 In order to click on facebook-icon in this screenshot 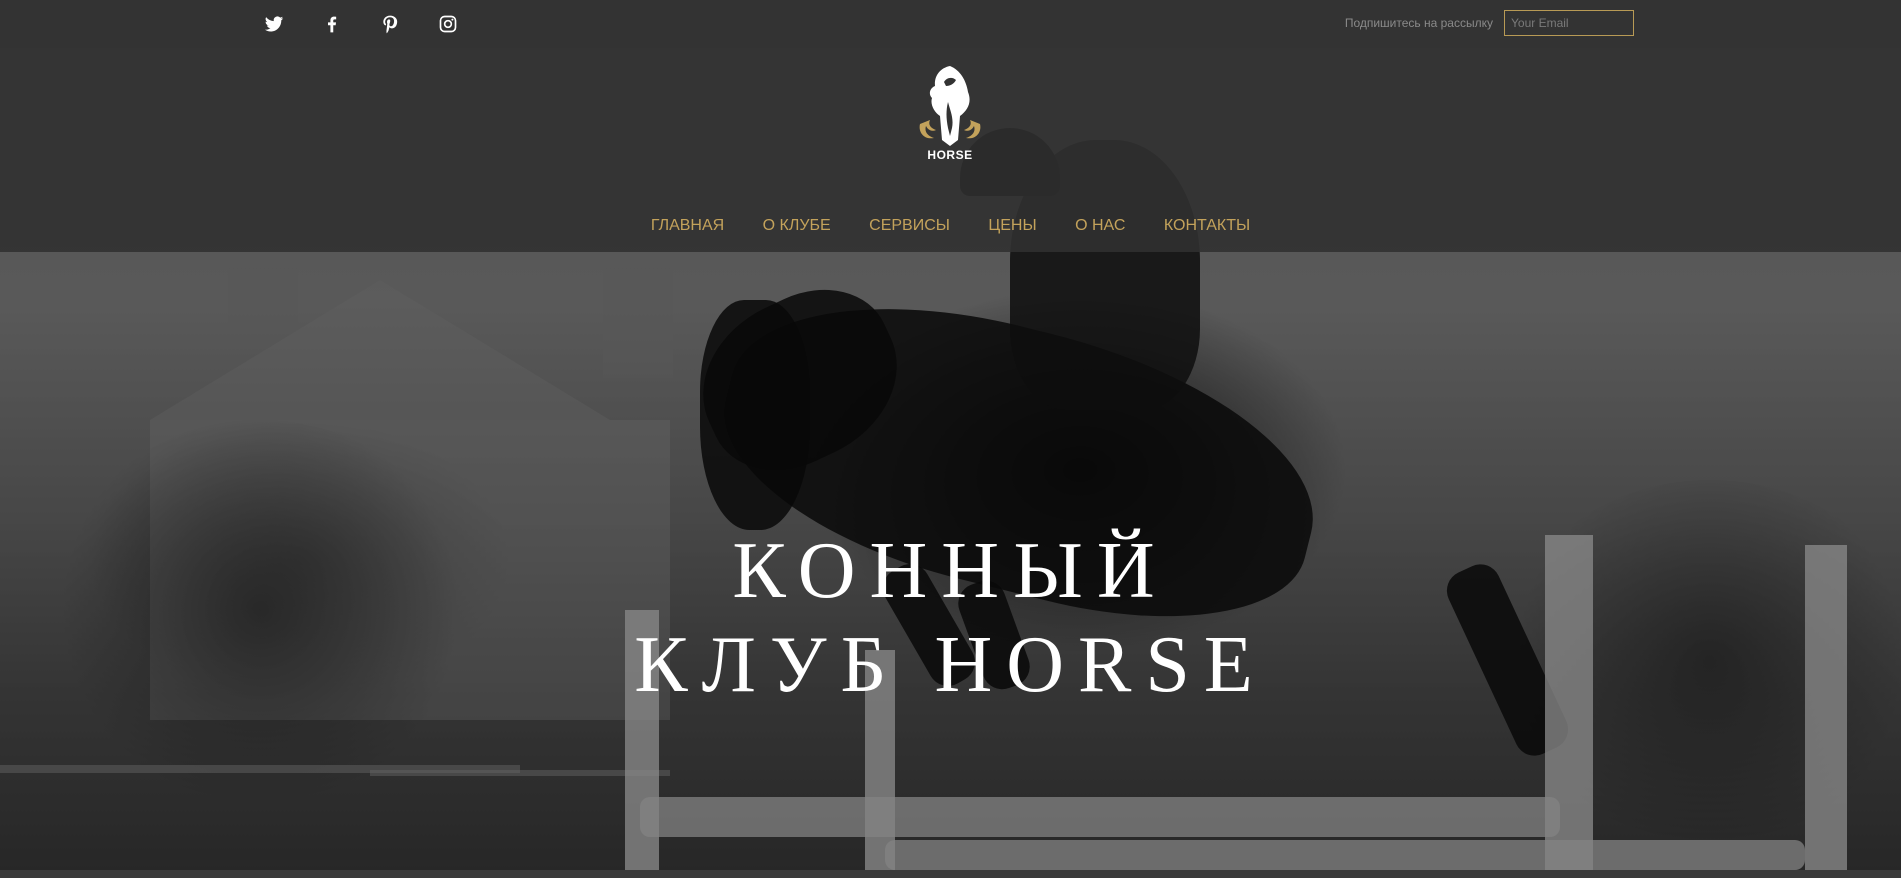, I will do `click(332, 24)`.